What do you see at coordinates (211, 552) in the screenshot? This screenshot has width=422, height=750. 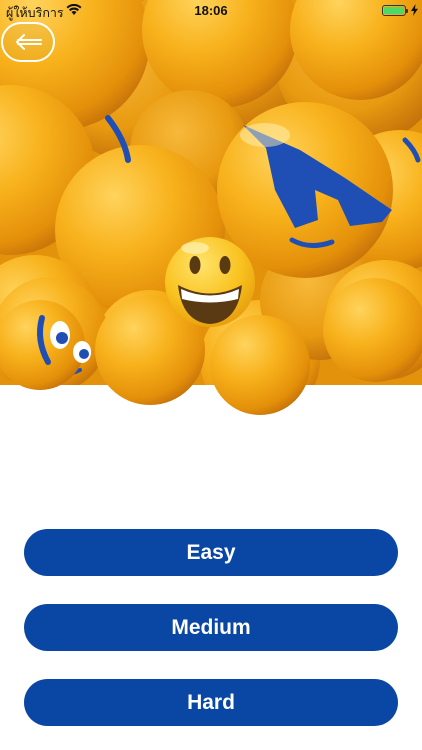 I see `easy-button: Easy` at bounding box center [211, 552].